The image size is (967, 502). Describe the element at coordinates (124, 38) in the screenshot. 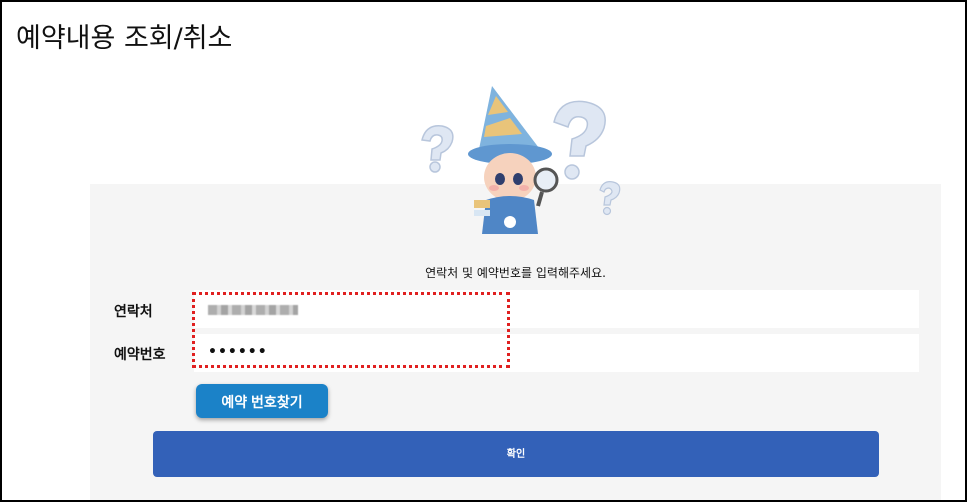

I see `page-title: 예약내용 조회/취소` at that location.